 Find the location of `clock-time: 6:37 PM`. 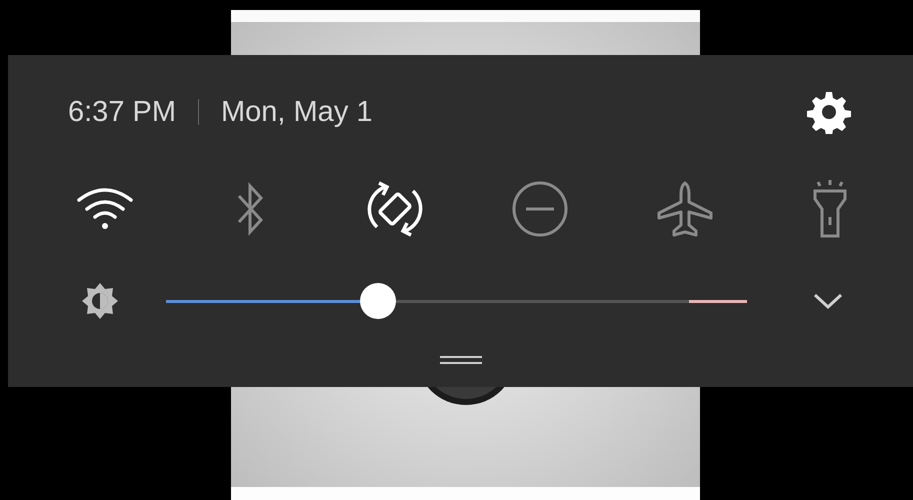

clock-time: 6:37 PM is located at coordinates (122, 112).